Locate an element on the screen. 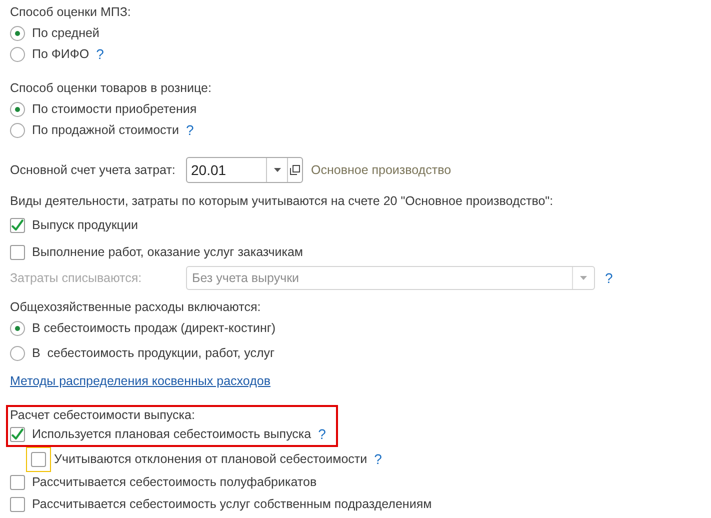 The image size is (711, 518). option-label: По средней is located at coordinates (66, 33).